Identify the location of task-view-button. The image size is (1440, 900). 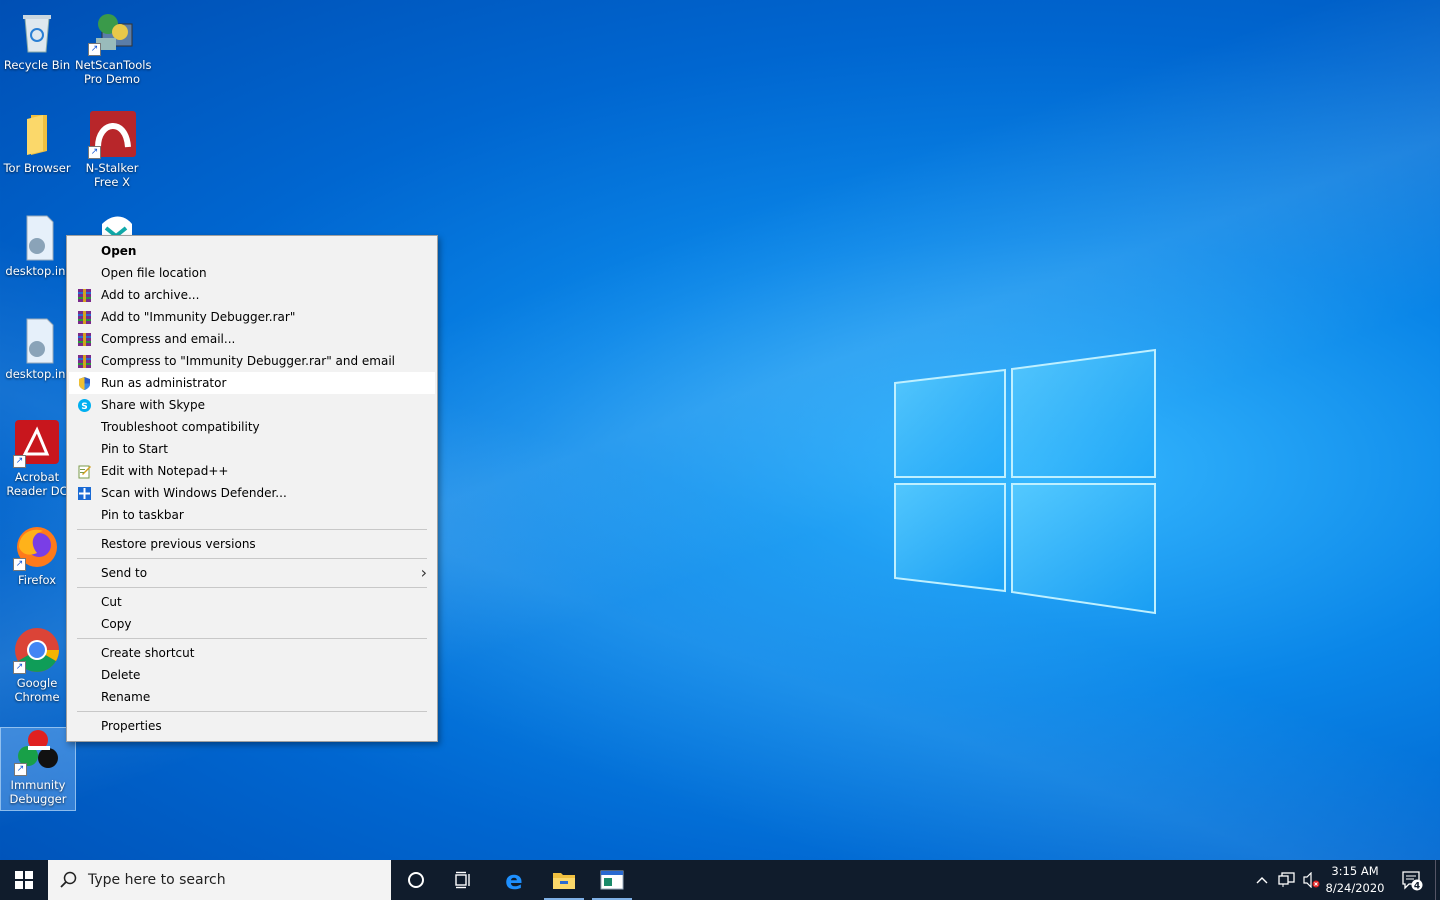
(464, 880).